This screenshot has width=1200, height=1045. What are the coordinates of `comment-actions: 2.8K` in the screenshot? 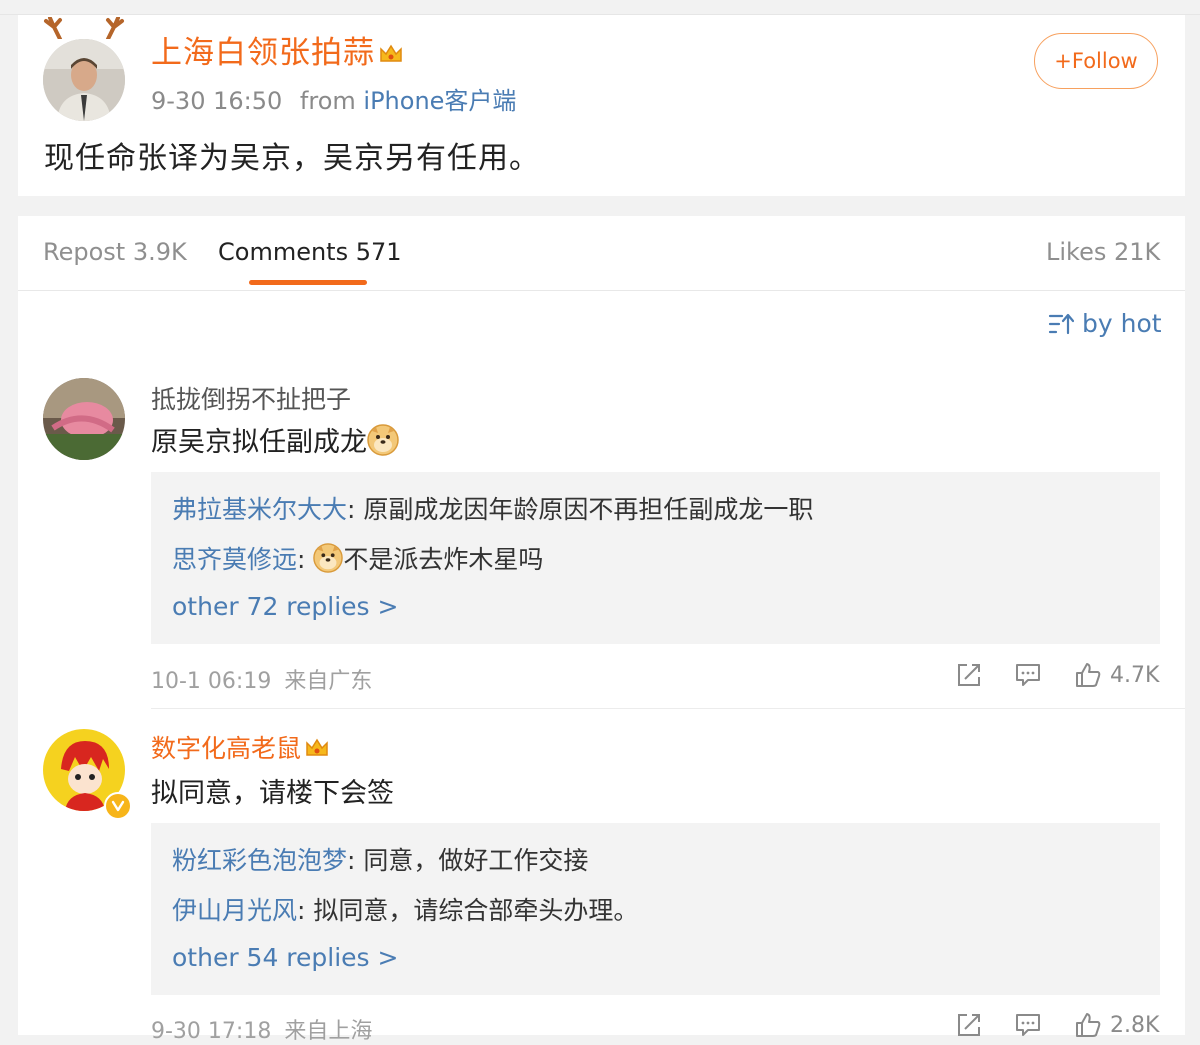 It's located at (1057, 1025).